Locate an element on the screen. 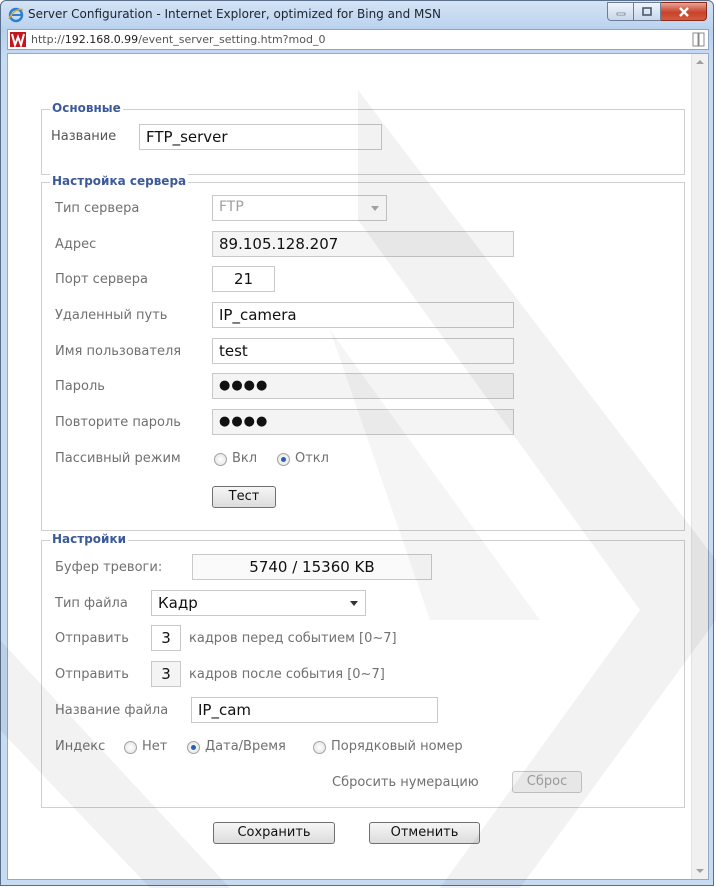 This screenshot has width=716, height=888. pre-event-suffix: кадров перед событием [0~7] is located at coordinates (293, 638).